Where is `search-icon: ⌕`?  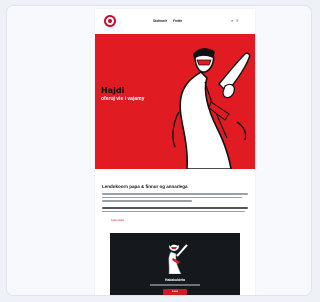
search-icon: ⌕ is located at coordinates (232, 20).